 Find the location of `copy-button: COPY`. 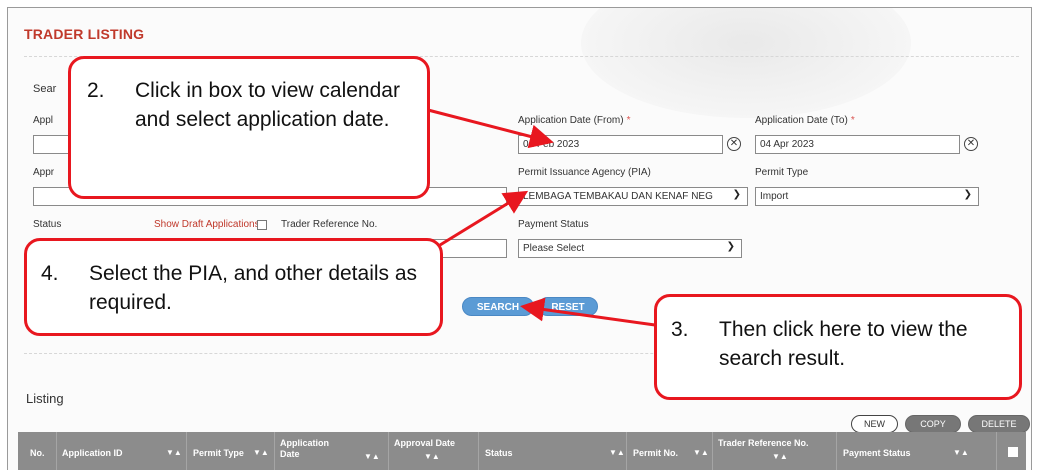

copy-button: COPY is located at coordinates (933, 424).